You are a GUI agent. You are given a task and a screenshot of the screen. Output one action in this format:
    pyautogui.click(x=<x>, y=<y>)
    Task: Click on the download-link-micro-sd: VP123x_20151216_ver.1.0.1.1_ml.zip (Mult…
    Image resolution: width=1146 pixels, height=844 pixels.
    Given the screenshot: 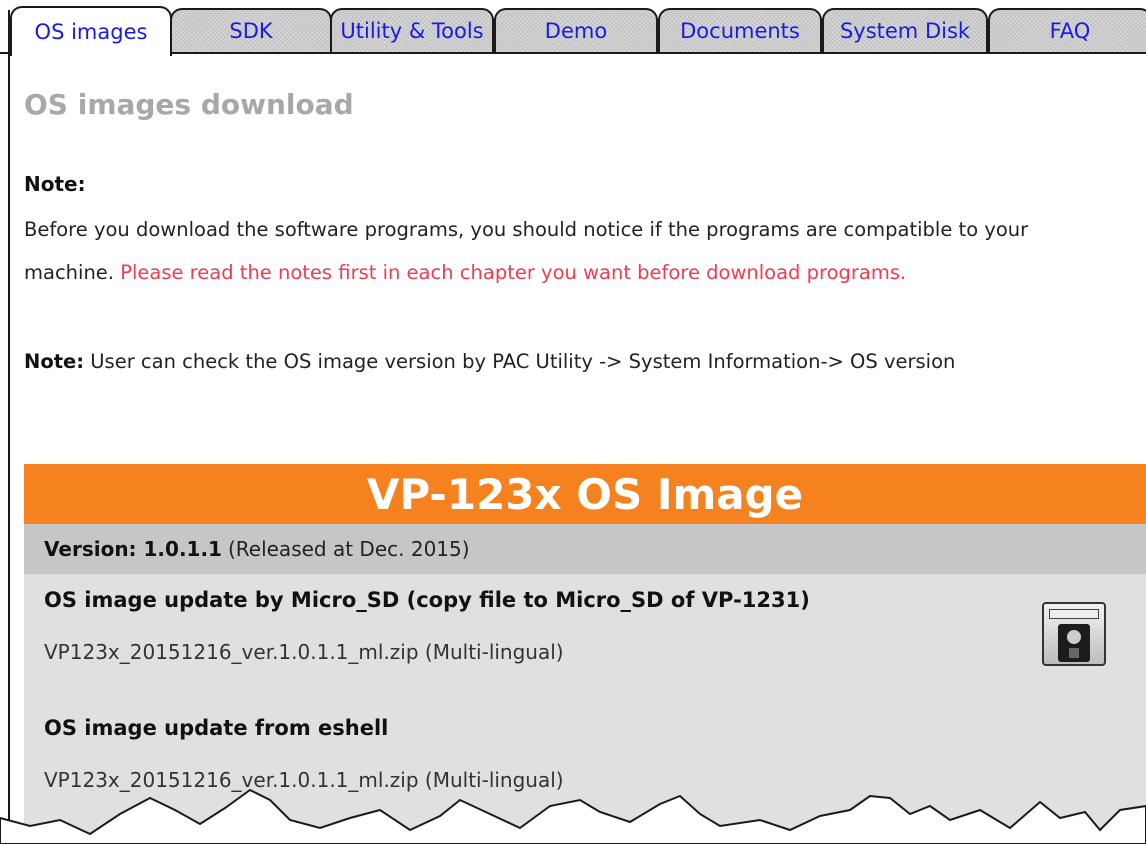 What is the action you would take?
    pyautogui.click(x=304, y=652)
    